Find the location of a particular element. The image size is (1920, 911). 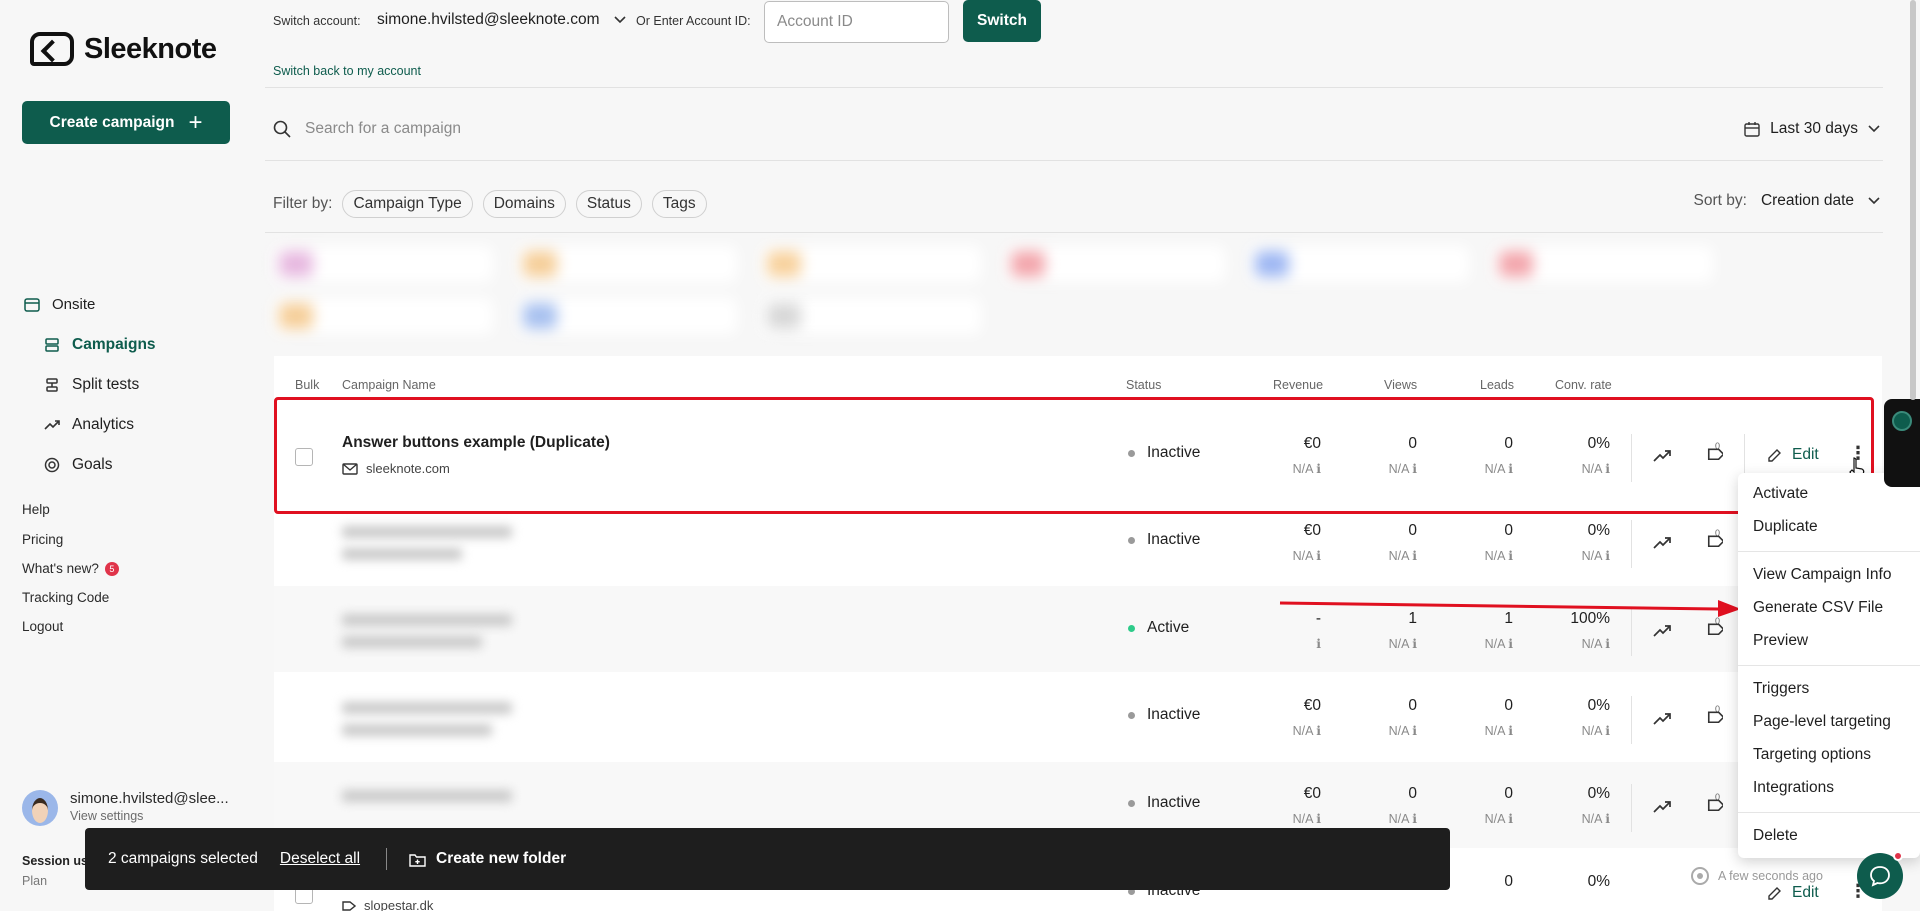

tag-icon is located at coordinates (349, 905).